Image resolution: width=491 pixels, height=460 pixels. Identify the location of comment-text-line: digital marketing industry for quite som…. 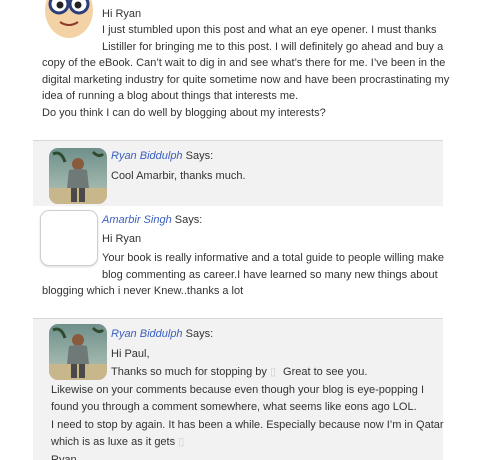
(246, 80).